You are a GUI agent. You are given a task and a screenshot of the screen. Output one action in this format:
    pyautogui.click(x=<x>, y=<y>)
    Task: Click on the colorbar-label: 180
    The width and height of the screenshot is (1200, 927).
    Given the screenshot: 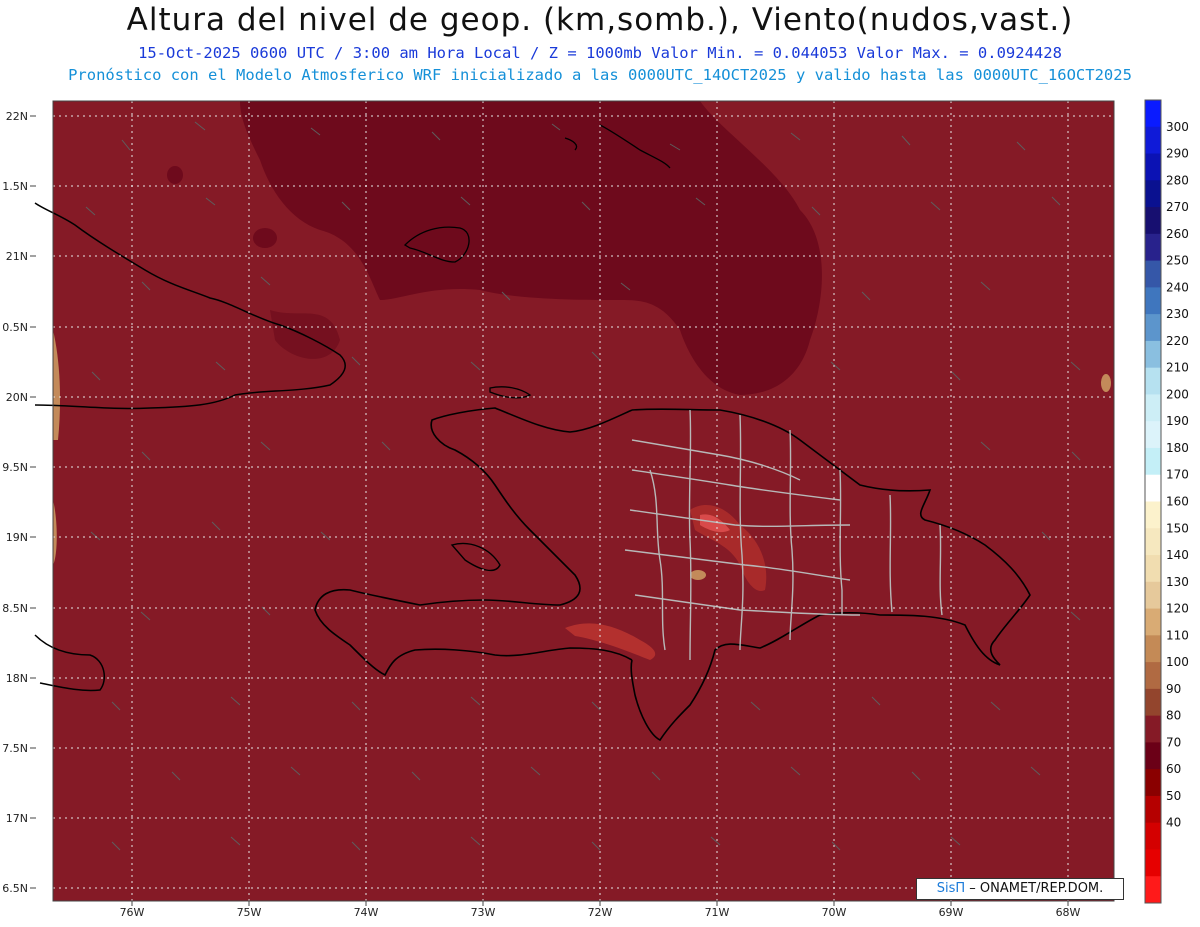 What is the action you would take?
    pyautogui.click(x=1177, y=448)
    